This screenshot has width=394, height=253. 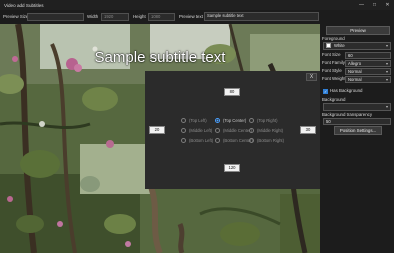 I want to click on radio-middle-left: (Middle Left), so click(x=196, y=130).